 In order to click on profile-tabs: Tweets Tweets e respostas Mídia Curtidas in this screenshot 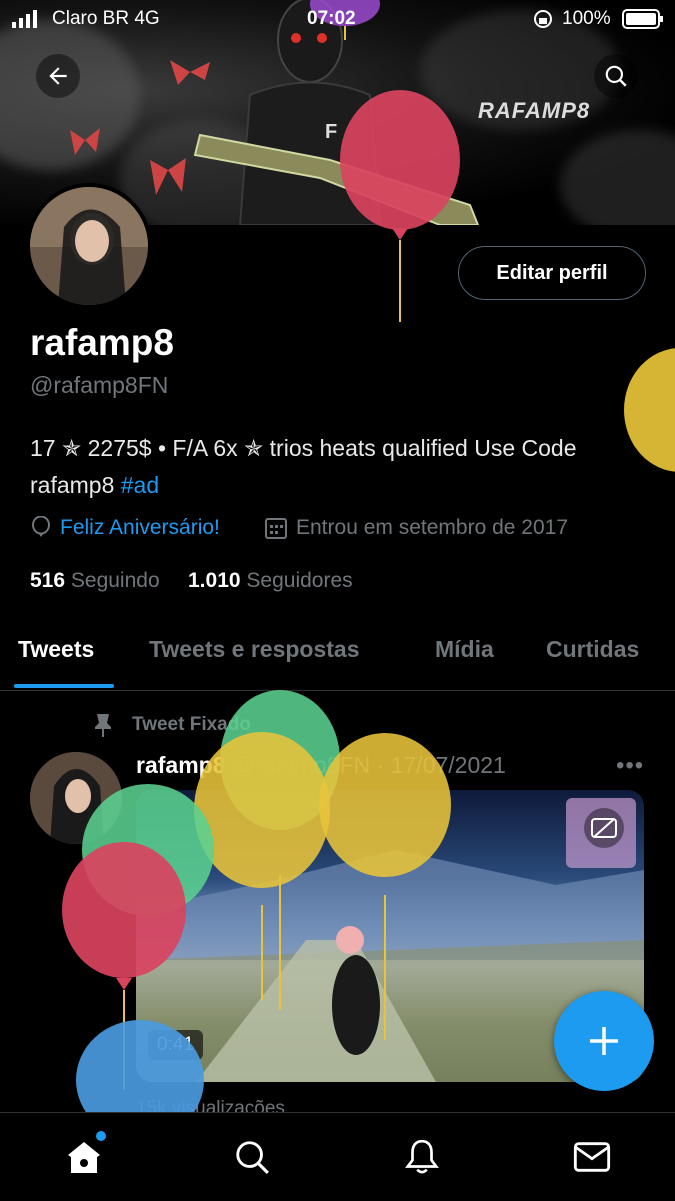, I will do `click(337, 654)`.